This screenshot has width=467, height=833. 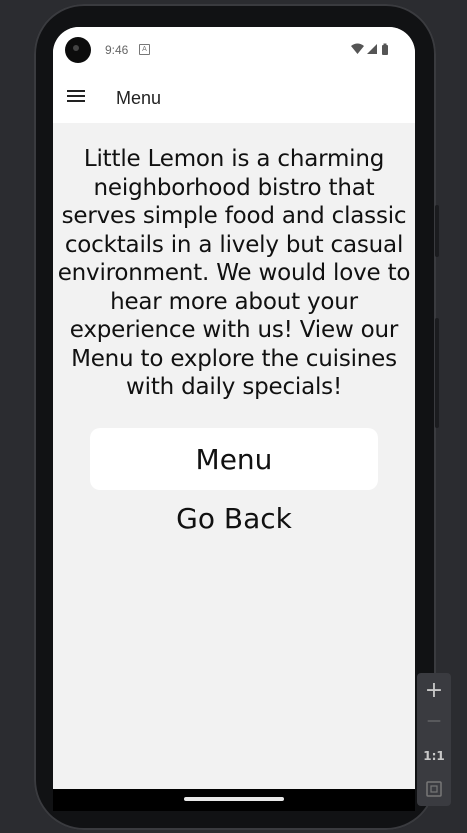 What do you see at coordinates (434, 756) in the screenshot?
I see `actual-size-button: 1:1` at bounding box center [434, 756].